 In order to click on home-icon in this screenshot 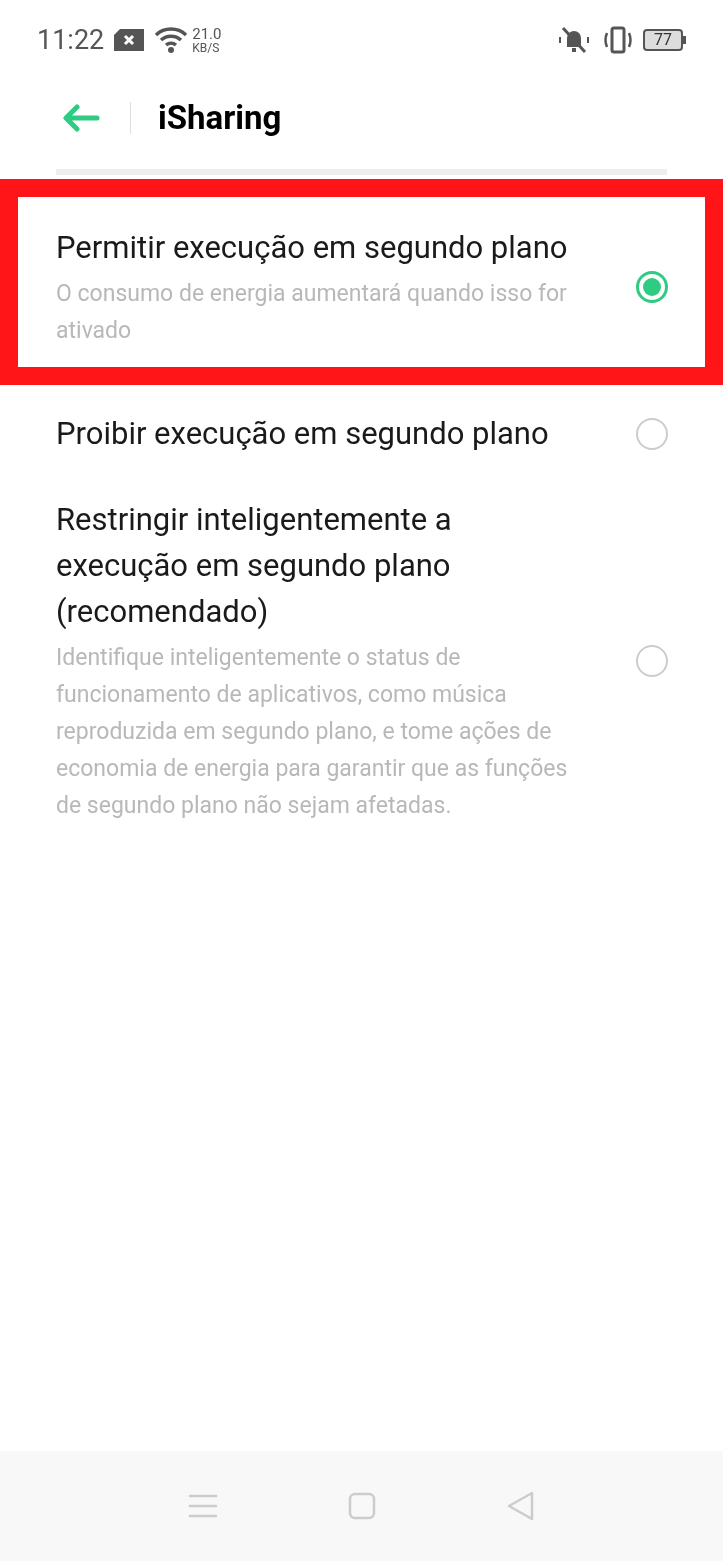, I will do `click(361, 1506)`.